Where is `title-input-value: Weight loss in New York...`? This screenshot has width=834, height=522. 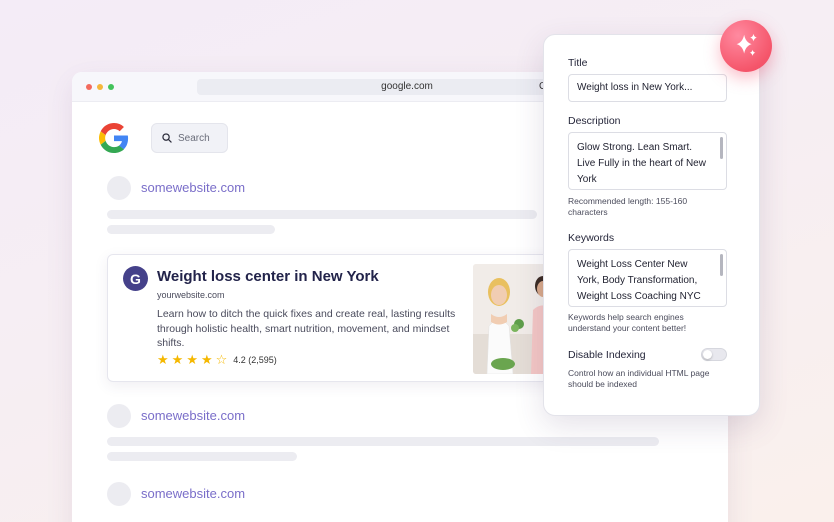 title-input-value: Weight loss in New York... is located at coordinates (635, 87).